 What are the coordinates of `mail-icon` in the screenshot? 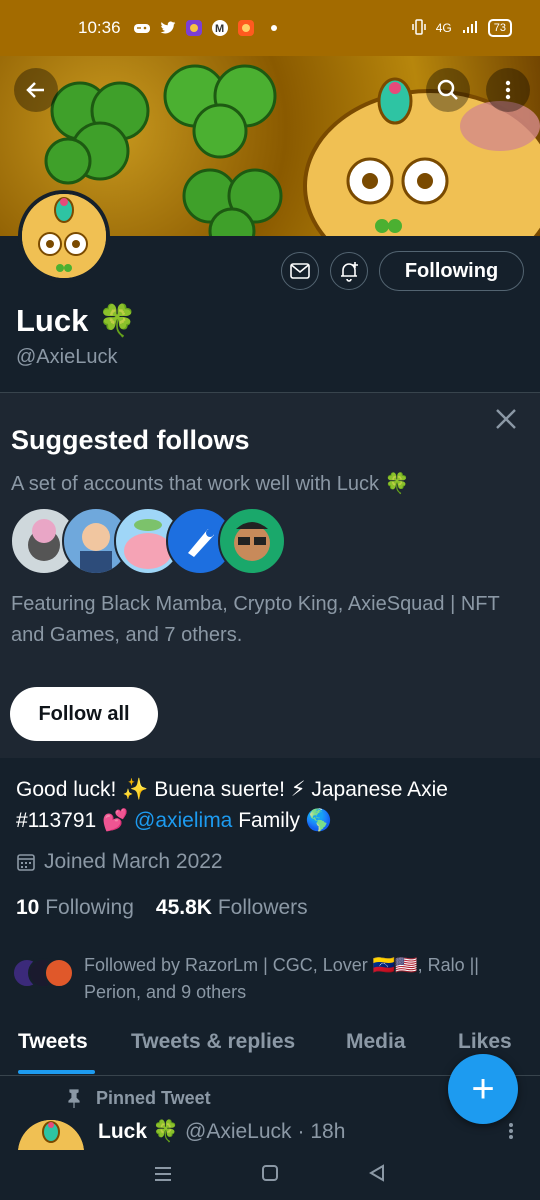 It's located at (300, 271).